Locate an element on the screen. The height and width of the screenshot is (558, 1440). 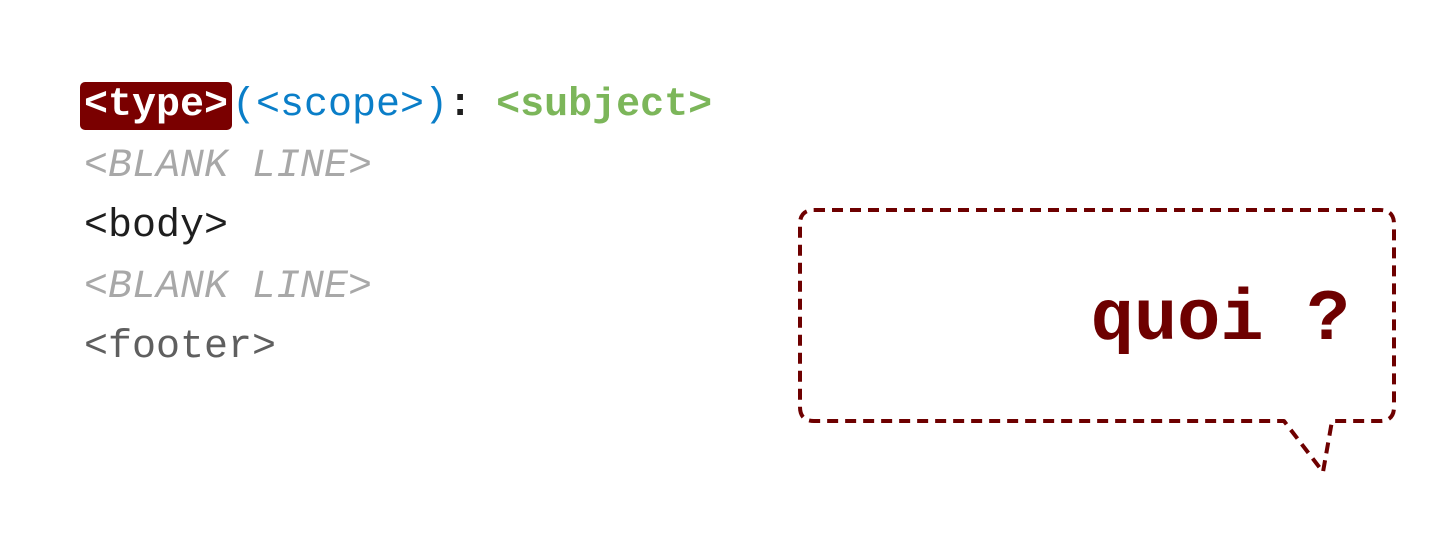
callout-text: quoi ? is located at coordinates (1220, 320).